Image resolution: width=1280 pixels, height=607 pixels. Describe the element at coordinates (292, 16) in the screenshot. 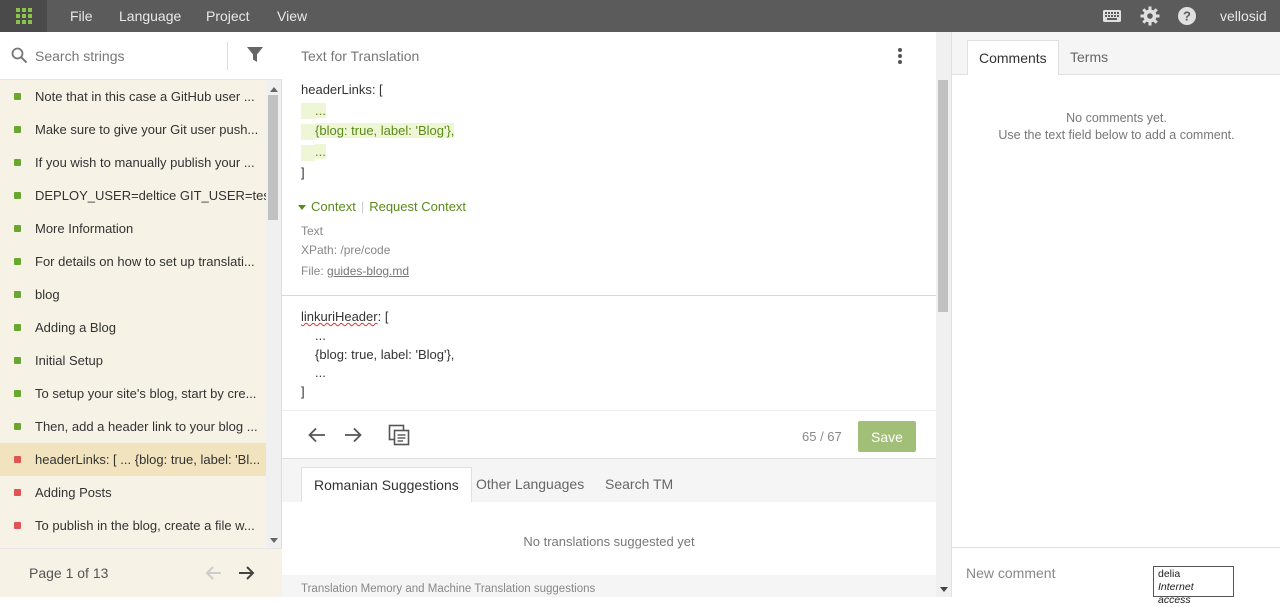

I see `menu-view: View` at that location.